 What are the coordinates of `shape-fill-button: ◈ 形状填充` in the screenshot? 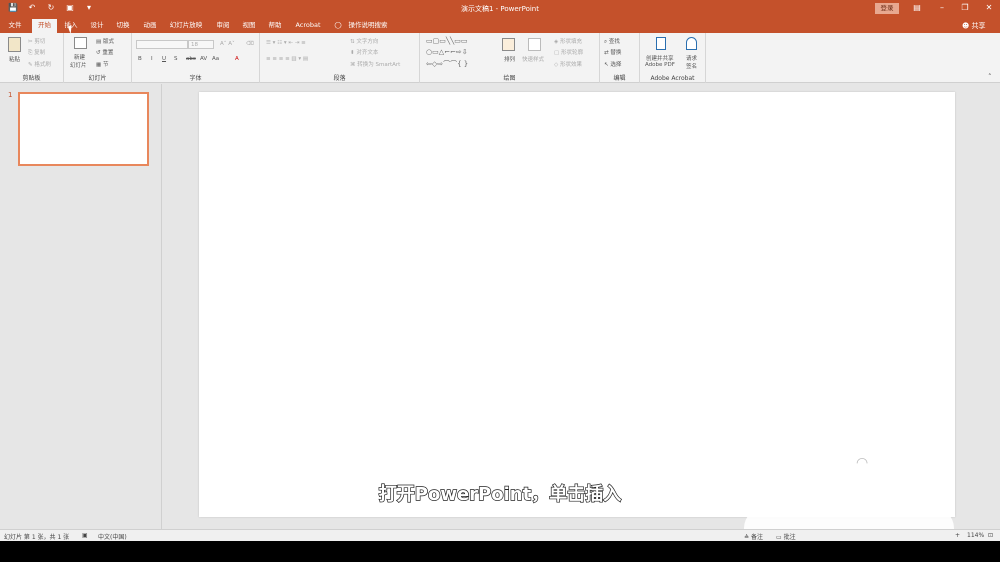 It's located at (568, 41).